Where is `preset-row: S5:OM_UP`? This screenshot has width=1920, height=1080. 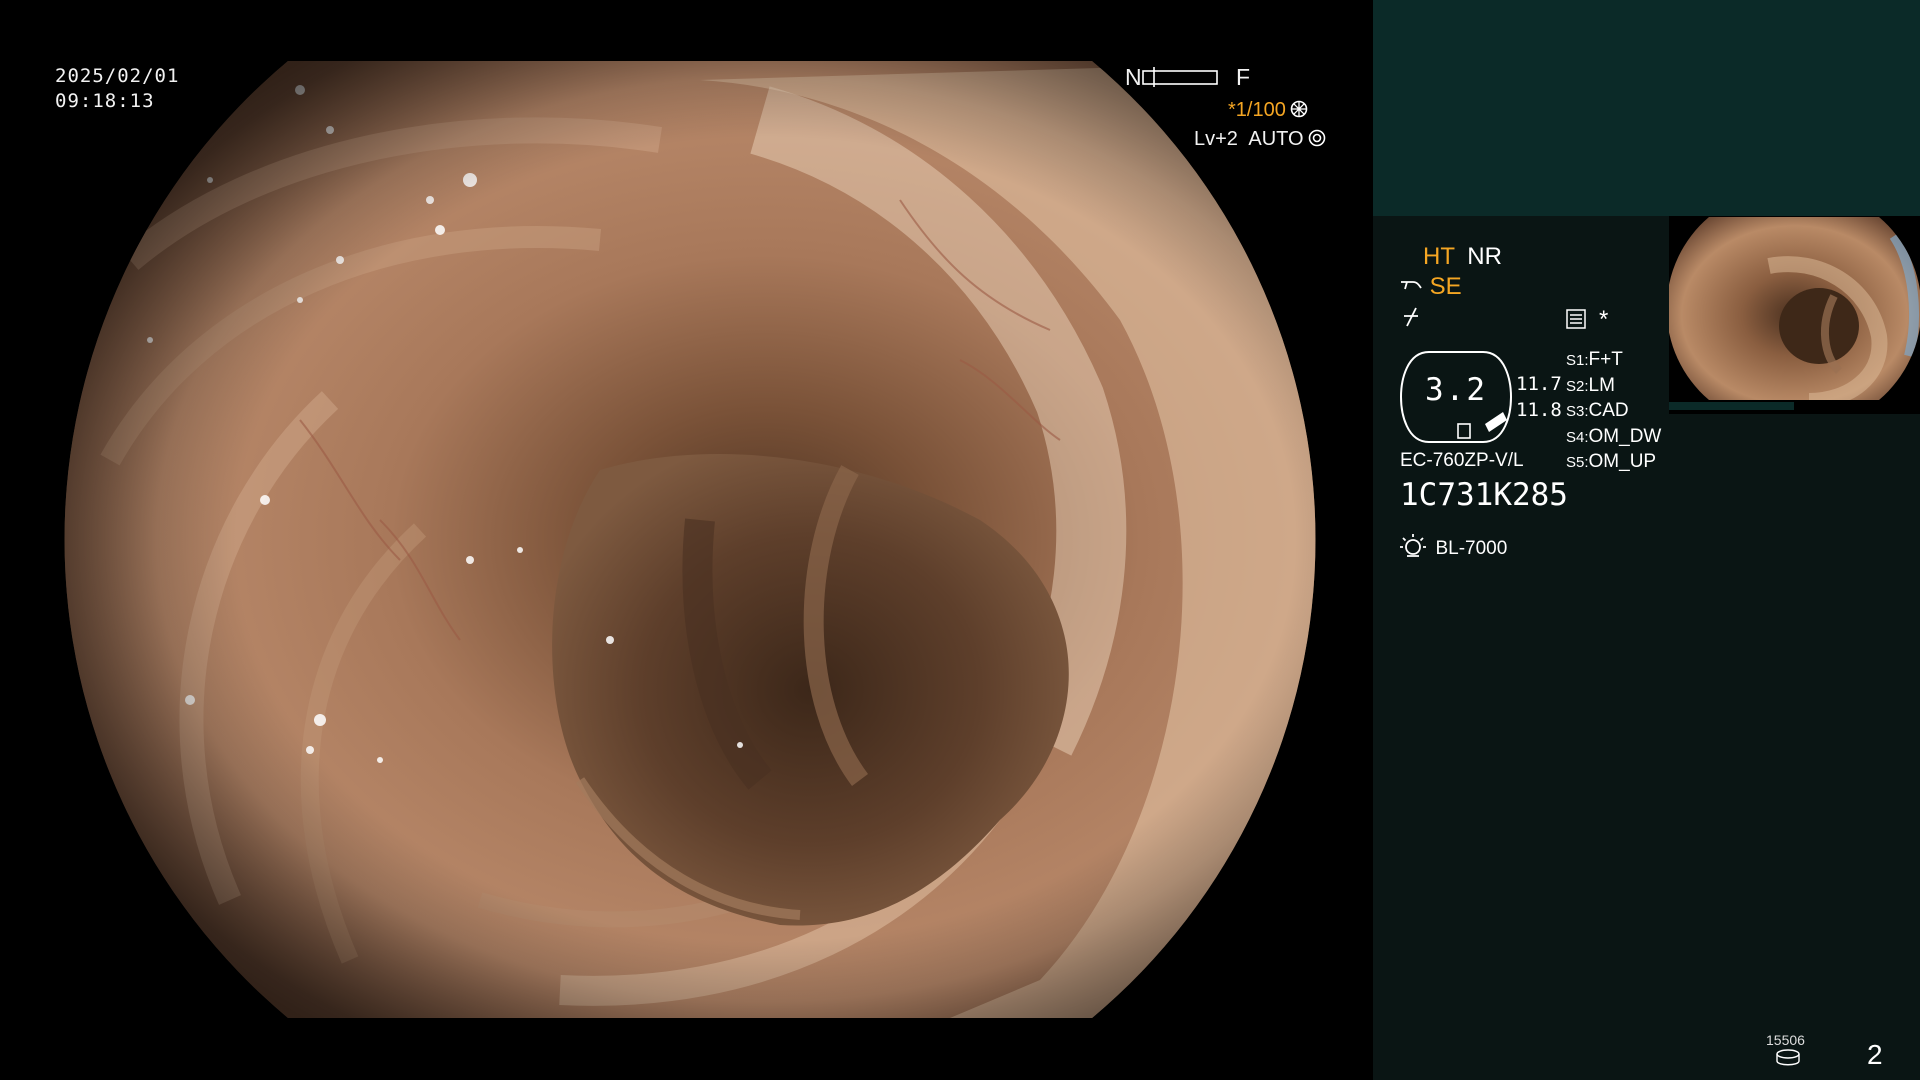 preset-row: S5:OM_UP is located at coordinates (1611, 461).